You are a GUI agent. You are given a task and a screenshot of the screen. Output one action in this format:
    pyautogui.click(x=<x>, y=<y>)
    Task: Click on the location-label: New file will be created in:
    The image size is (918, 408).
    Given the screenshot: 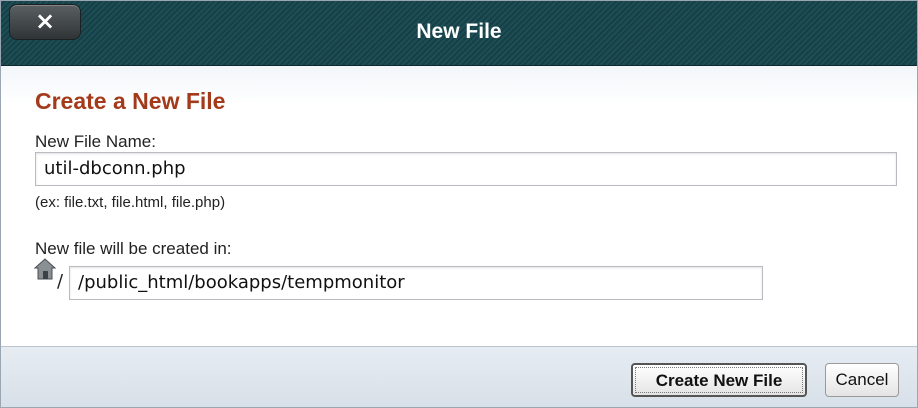 What is the action you would take?
    pyautogui.click(x=133, y=248)
    